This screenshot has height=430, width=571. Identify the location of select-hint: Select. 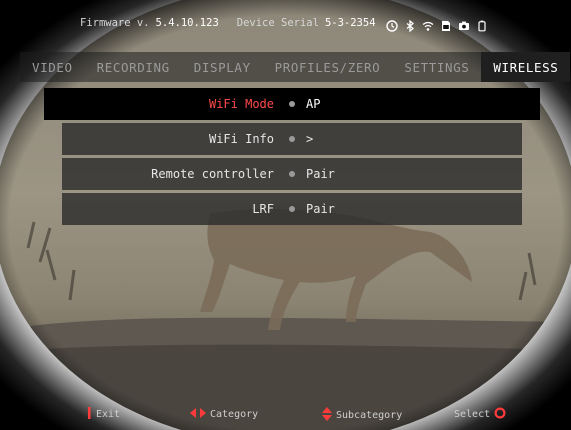
(480, 414).